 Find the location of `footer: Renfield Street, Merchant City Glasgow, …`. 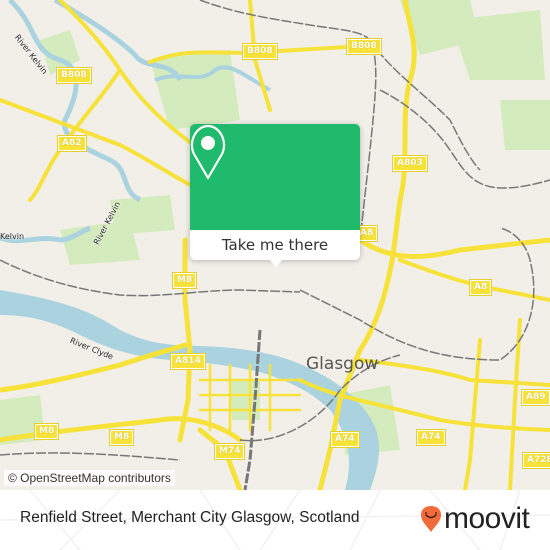

footer: Renfield Street, Merchant City Glasgow, … is located at coordinates (275, 520).